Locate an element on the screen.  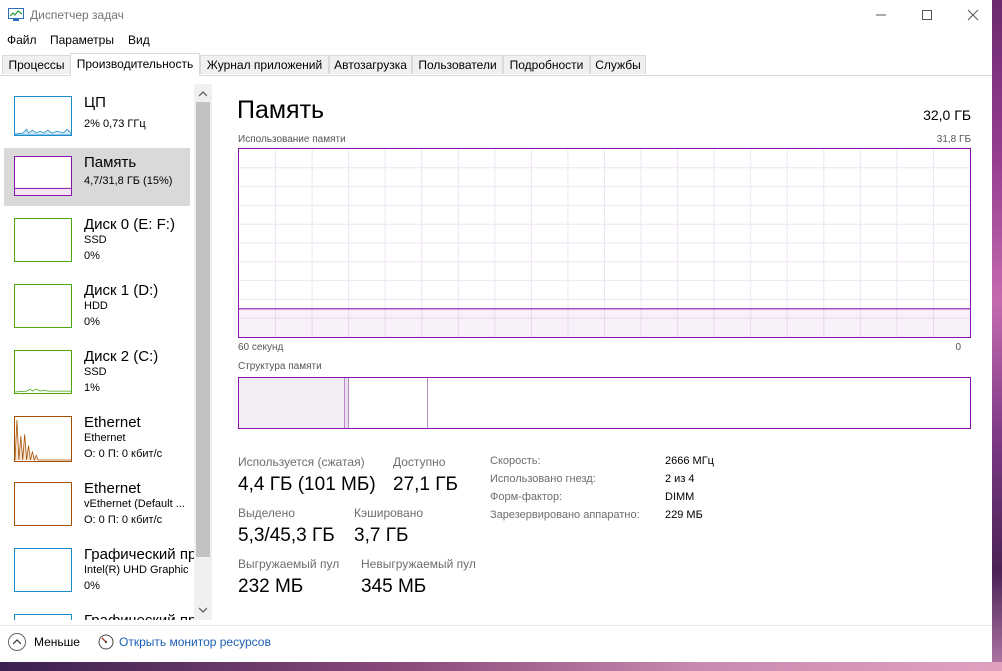
minimize-icon is located at coordinates (881, 15).